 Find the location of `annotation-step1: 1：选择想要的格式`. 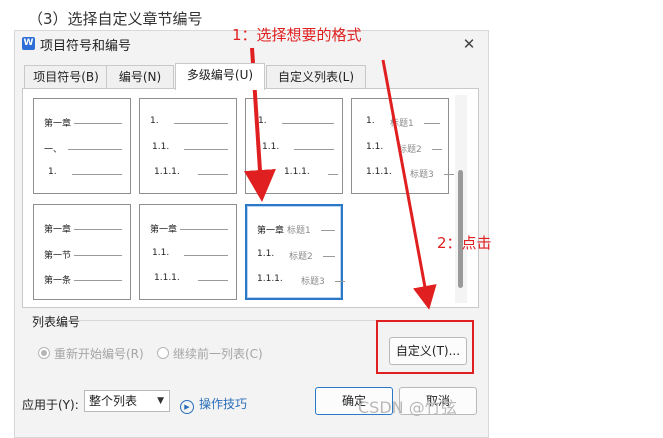

annotation-step1: 1：选择想要的格式 is located at coordinates (297, 35).